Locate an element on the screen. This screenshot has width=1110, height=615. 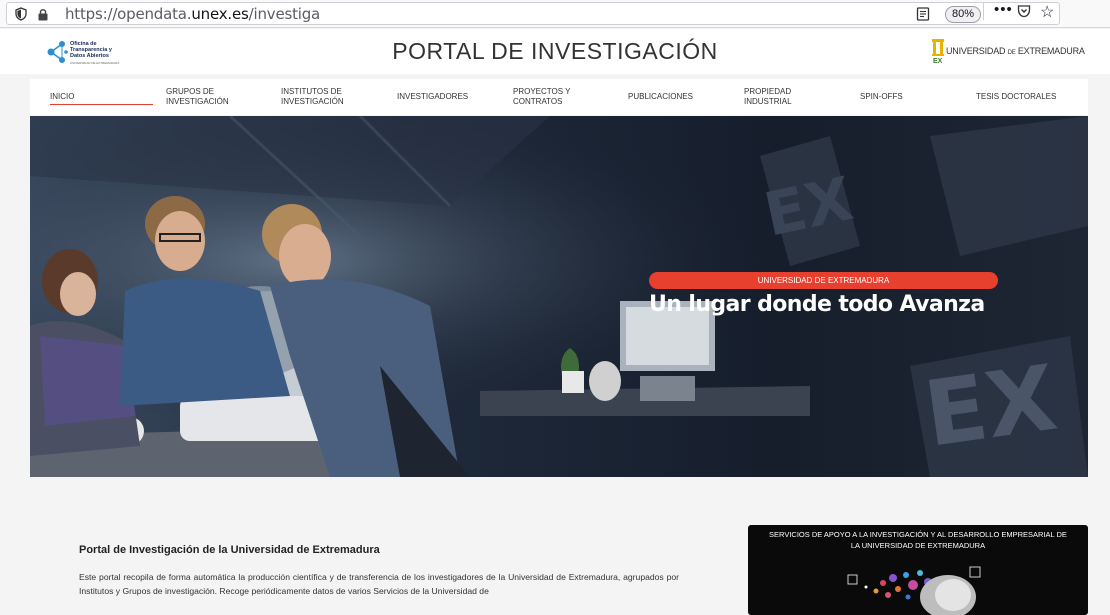
shield-icon is located at coordinates (21, 14).